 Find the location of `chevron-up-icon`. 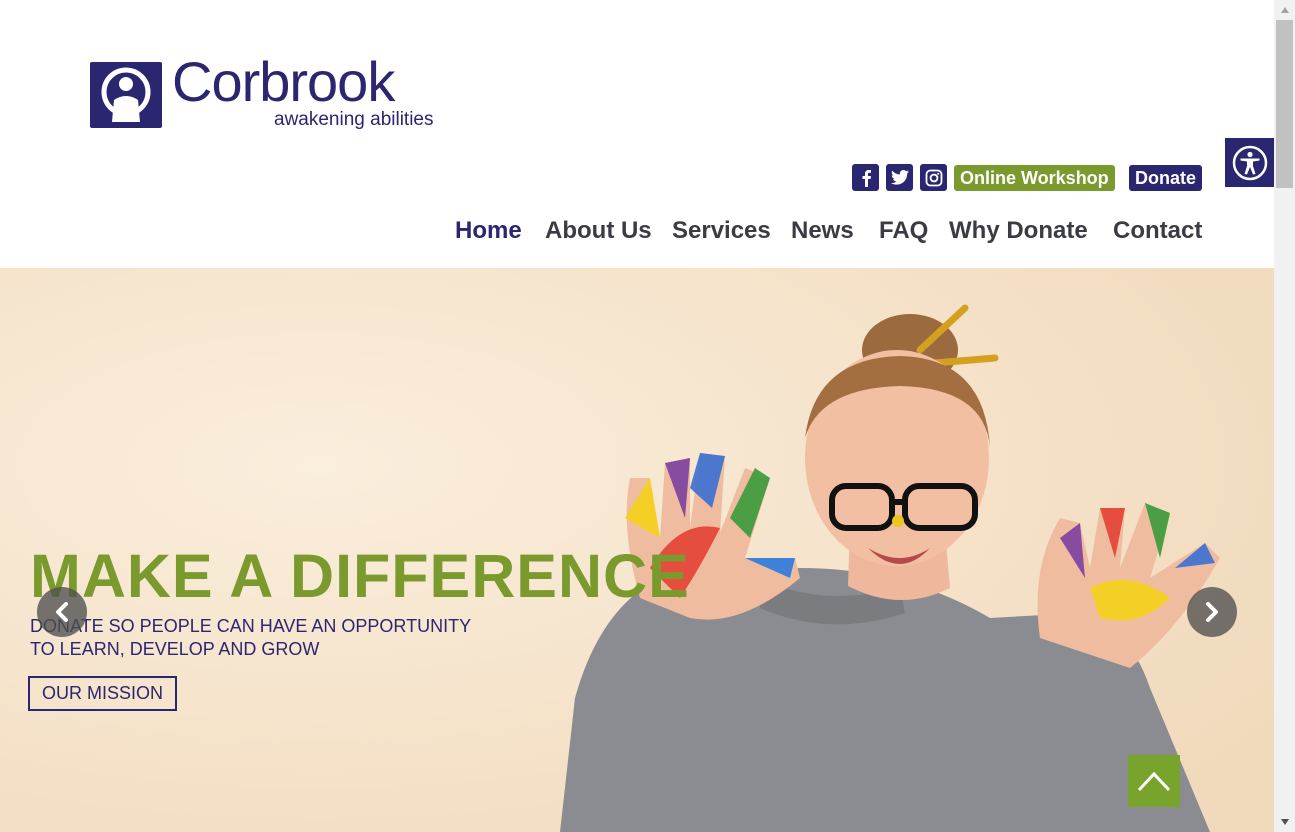

chevron-up-icon is located at coordinates (1154, 781).